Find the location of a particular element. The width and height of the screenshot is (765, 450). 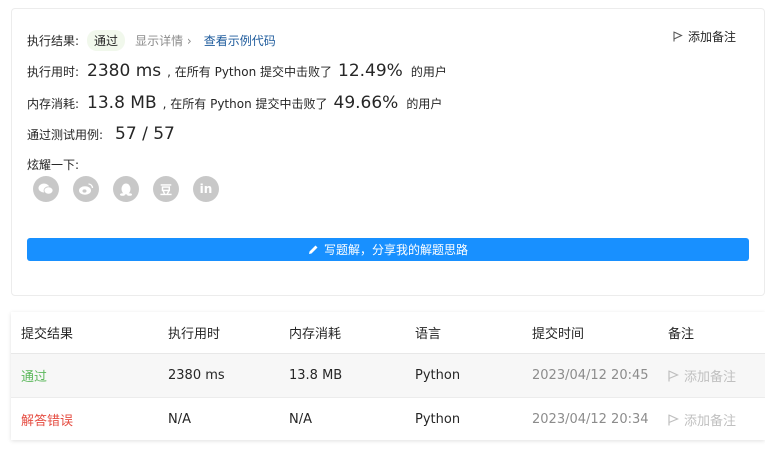

header-note: 备注 is located at coordinates (681, 334).